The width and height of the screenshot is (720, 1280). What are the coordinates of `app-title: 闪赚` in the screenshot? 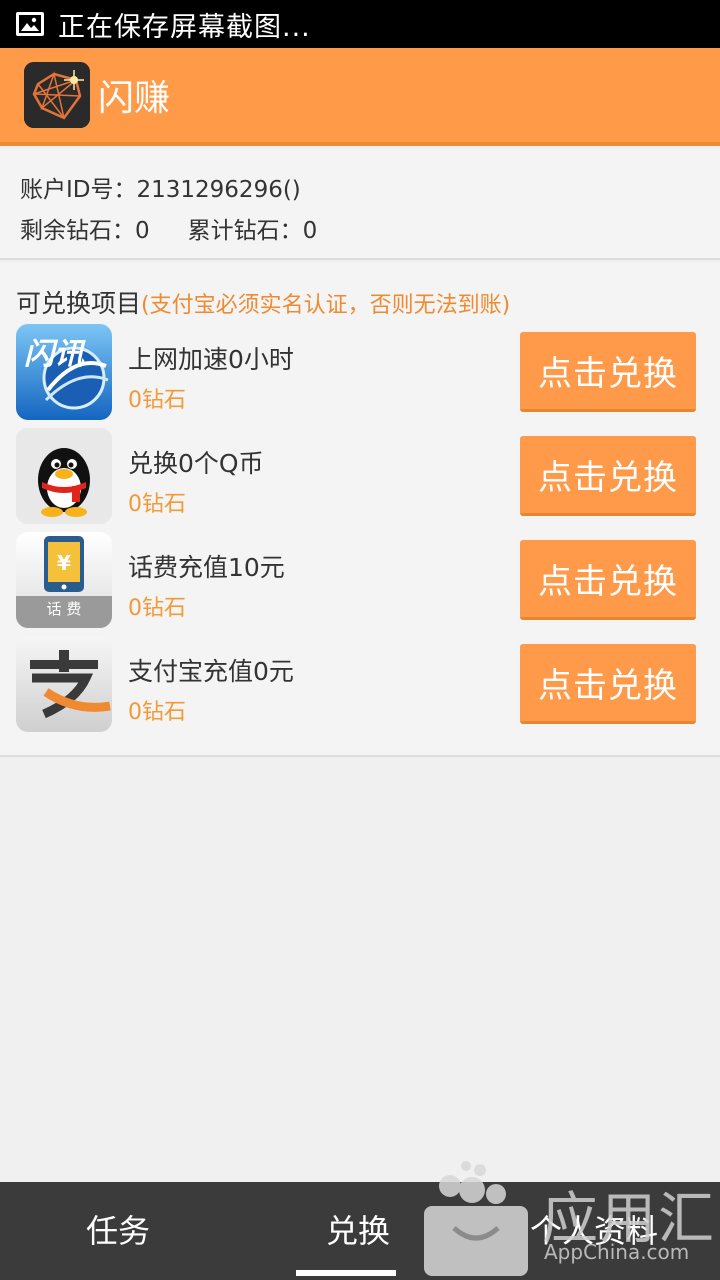 It's located at (134, 98).